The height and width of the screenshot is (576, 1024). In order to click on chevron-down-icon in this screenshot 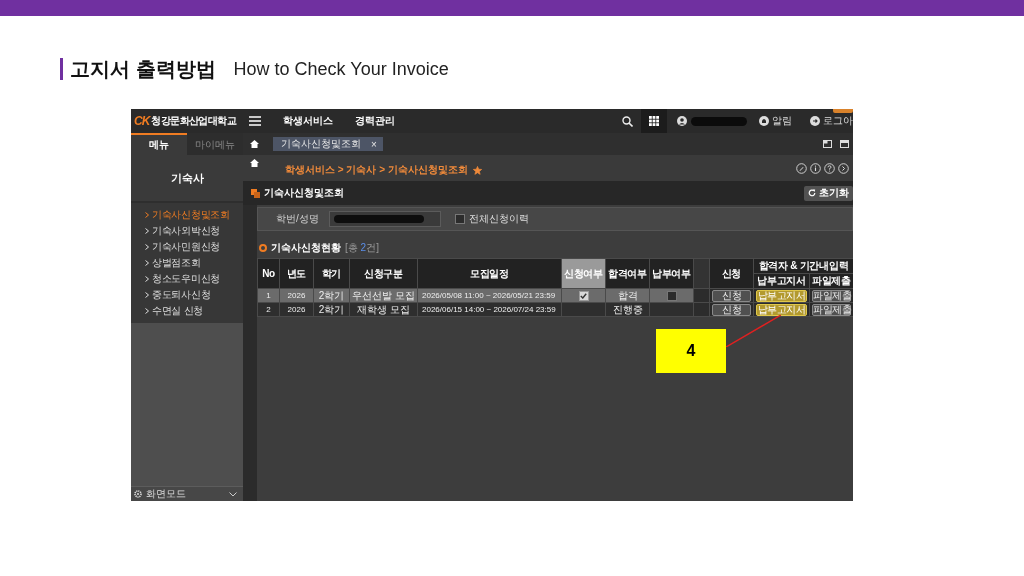, I will do `click(233, 494)`.